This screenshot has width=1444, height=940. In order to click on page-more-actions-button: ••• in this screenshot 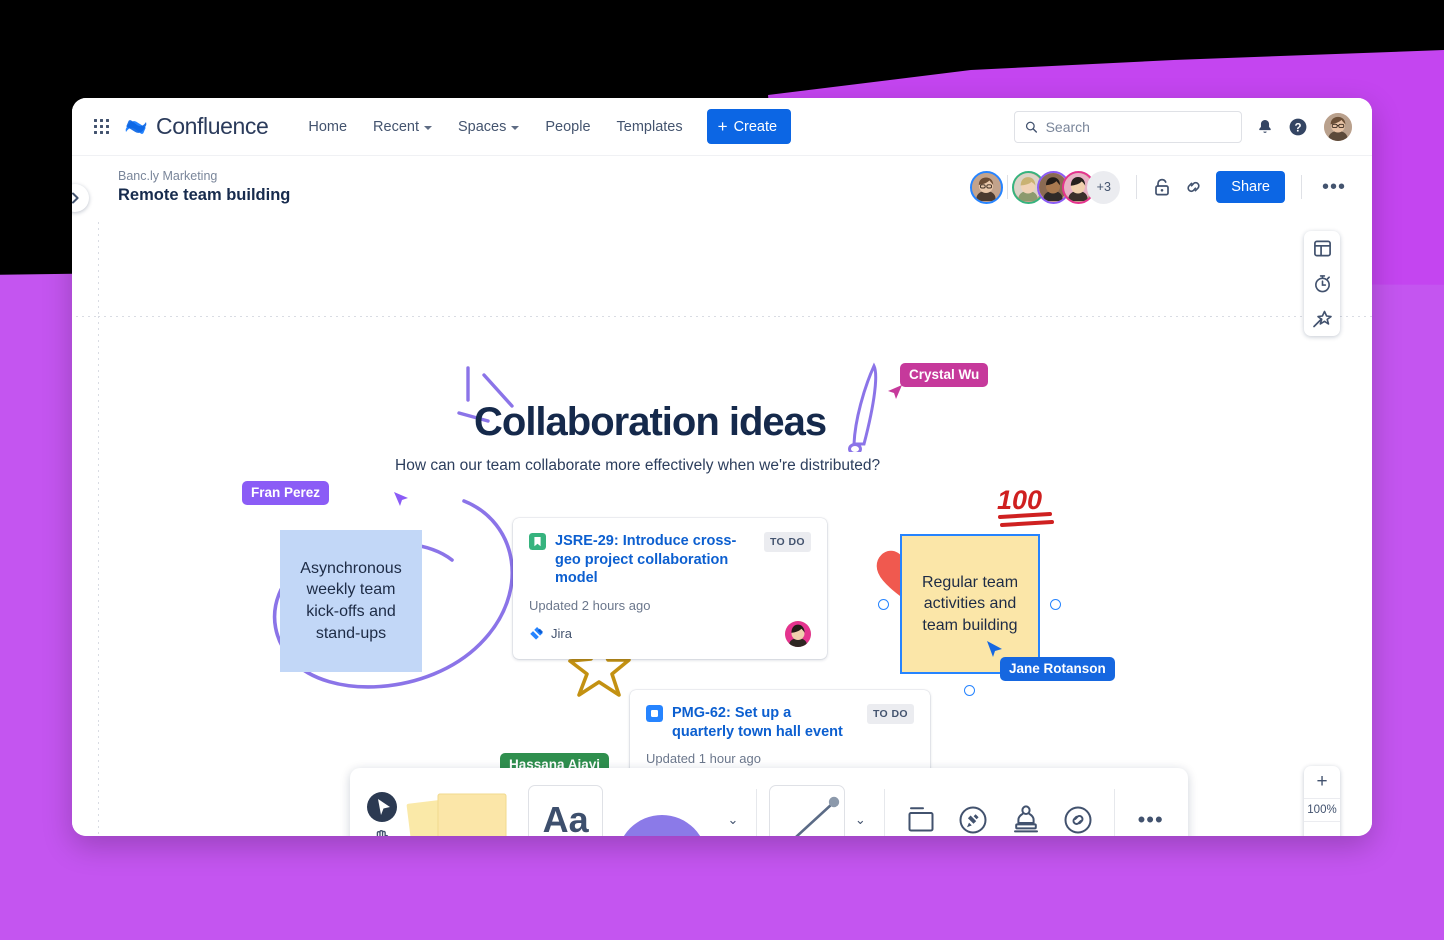, I will do `click(1334, 187)`.